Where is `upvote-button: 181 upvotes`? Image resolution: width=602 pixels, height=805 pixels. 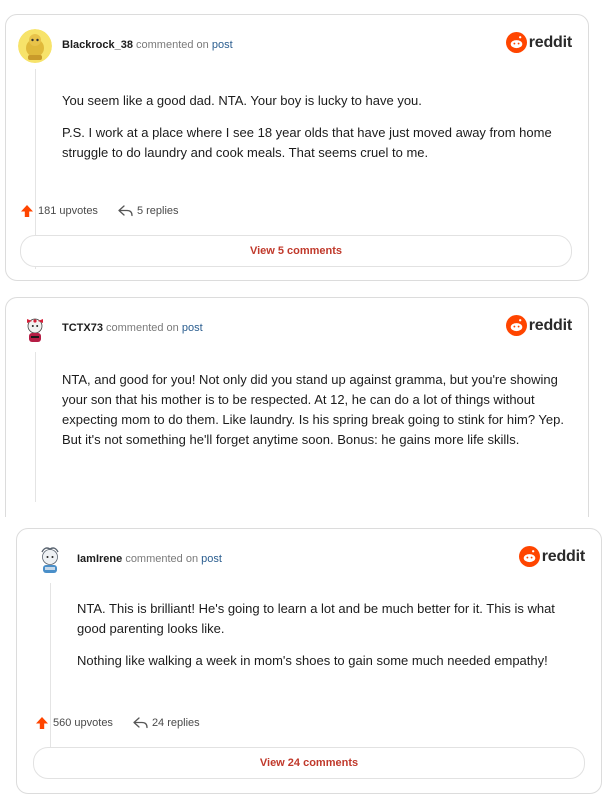 upvote-button: 181 upvotes is located at coordinates (59, 211).